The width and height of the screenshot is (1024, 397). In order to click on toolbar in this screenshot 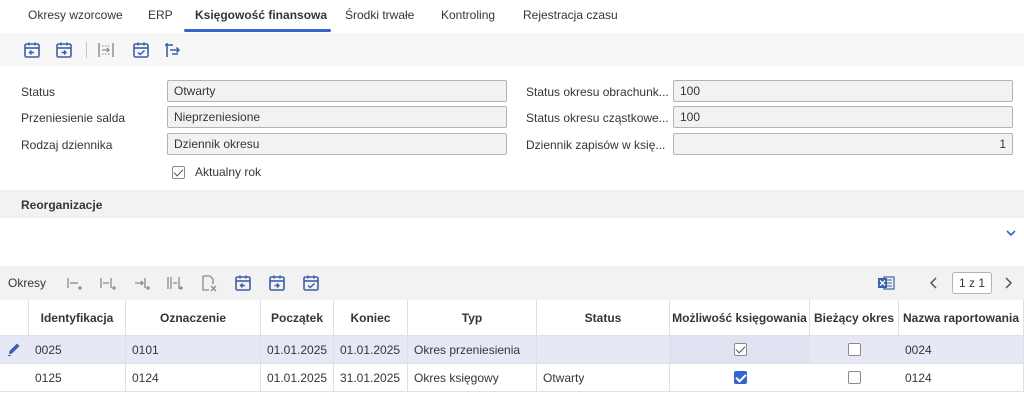, I will do `click(512, 49)`.